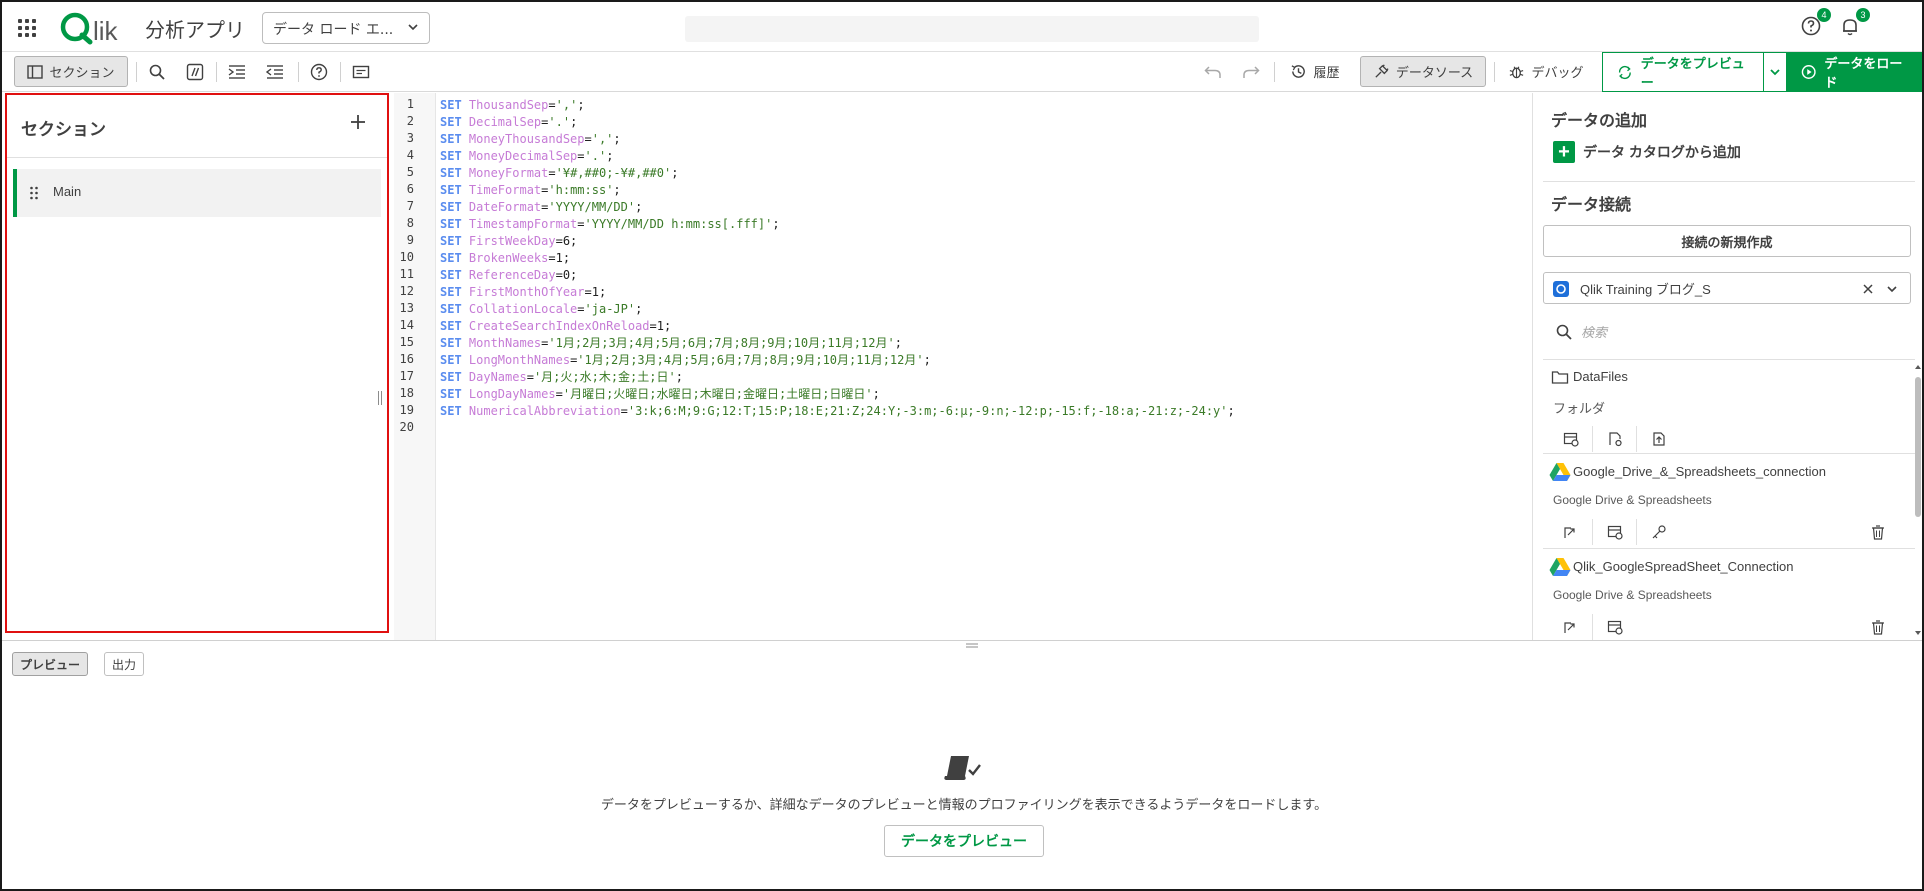 This screenshot has height=891, width=1924. What do you see at coordinates (124, 664) in the screenshot?
I see `tab-output: 出力` at bounding box center [124, 664].